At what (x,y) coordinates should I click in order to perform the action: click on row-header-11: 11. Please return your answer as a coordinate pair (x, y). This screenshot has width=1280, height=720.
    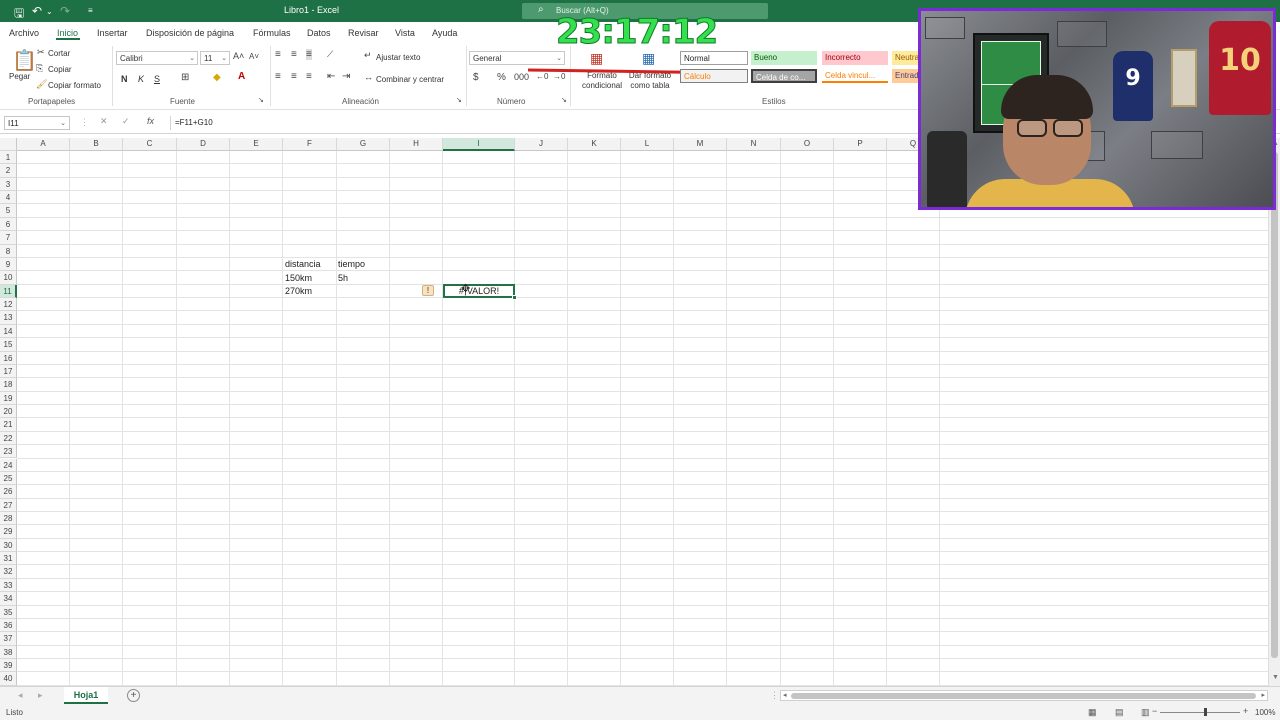
    Looking at the image, I should click on (8, 291).